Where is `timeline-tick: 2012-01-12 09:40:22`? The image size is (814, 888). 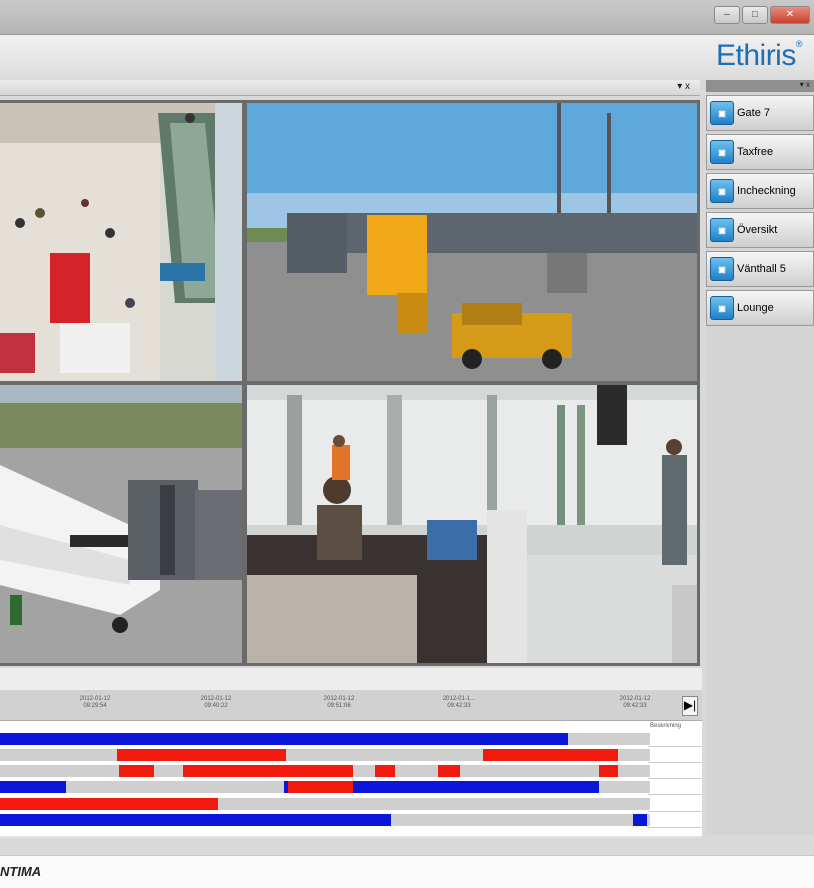
timeline-tick: 2012-01-12 09:40:22 is located at coordinates (216, 703).